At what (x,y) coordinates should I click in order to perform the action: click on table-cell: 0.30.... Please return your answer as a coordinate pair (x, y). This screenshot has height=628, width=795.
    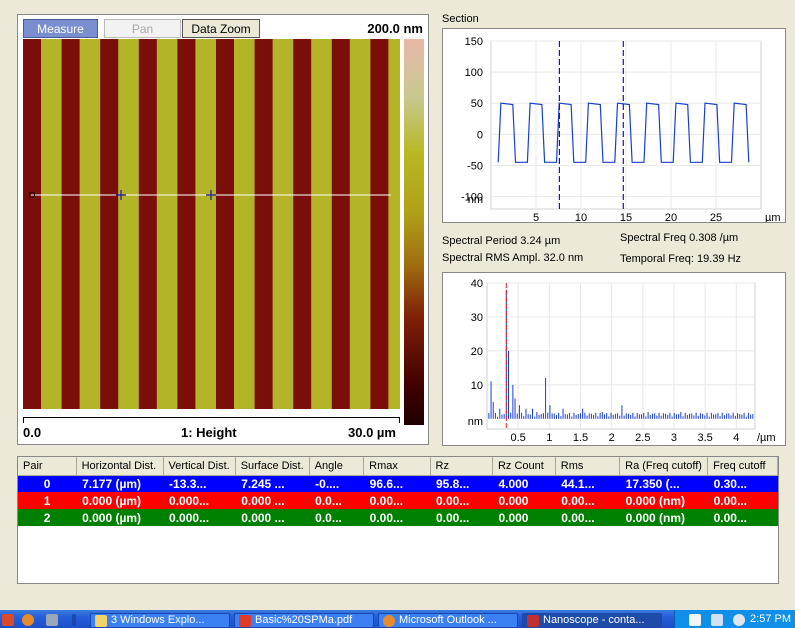
    Looking at the image, I should click on (742, 483).